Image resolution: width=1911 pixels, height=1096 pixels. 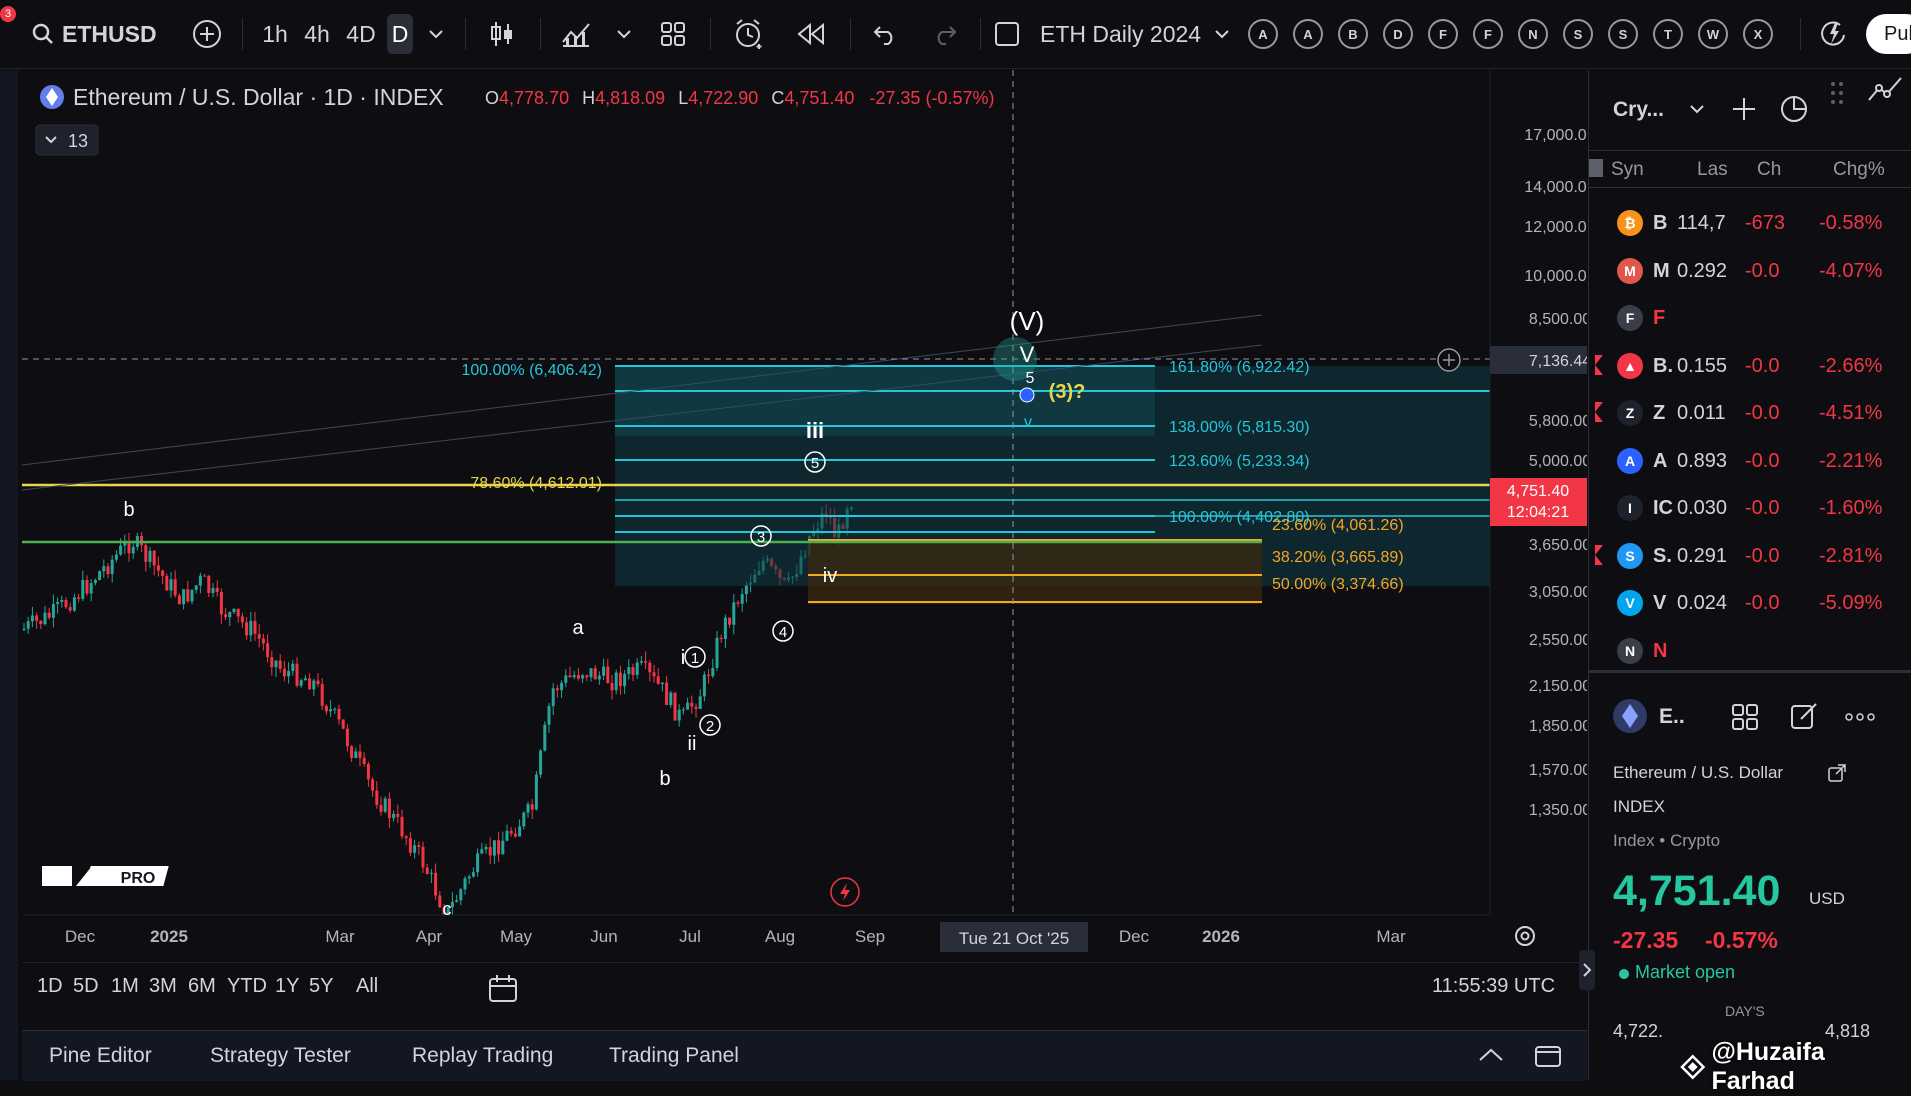 What do you see at coordinates (674, 1056) in the screenshot?
I see `tab-trading-panel: Trading Panel` at bounding box center [674, 1056].